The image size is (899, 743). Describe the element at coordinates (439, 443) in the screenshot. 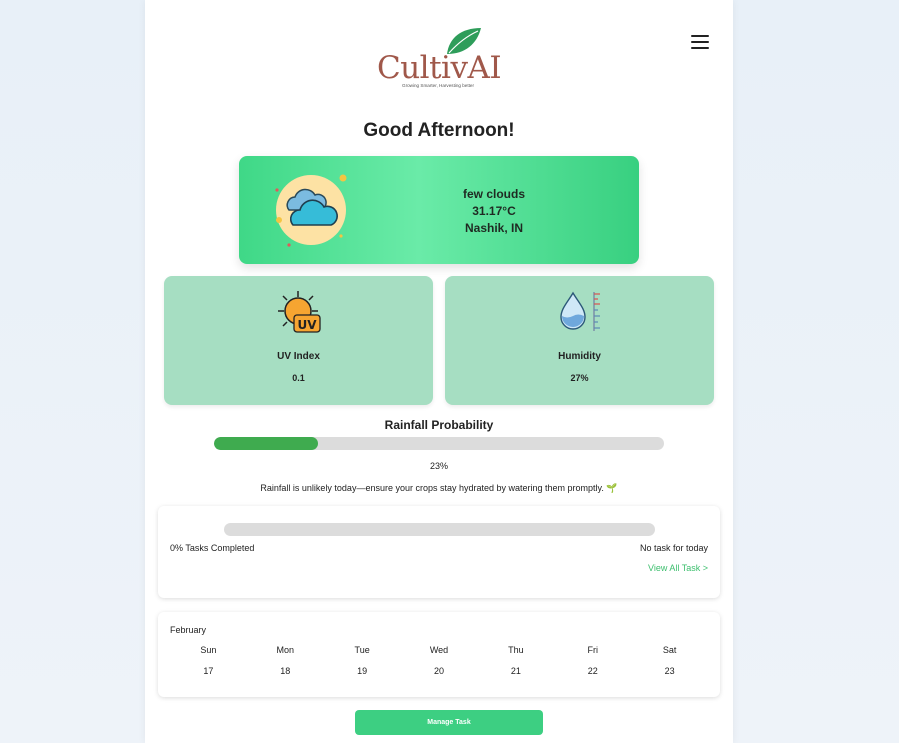

I see `rainfall-progress-bar` at that location.